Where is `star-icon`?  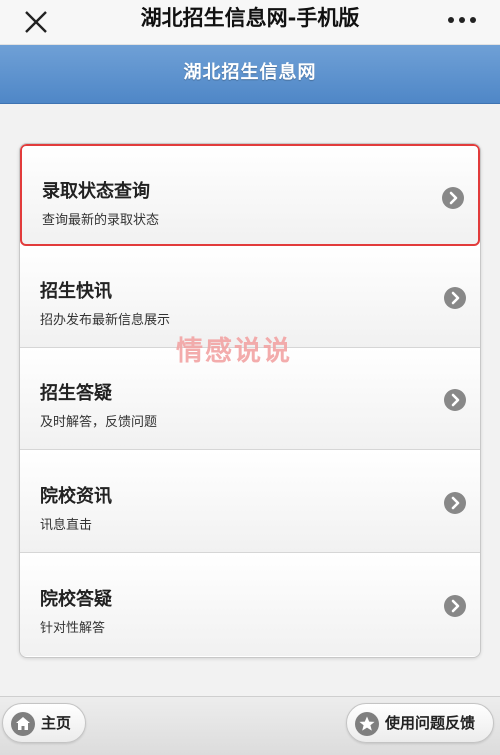
star-icon is located at coordinates (367, 724).